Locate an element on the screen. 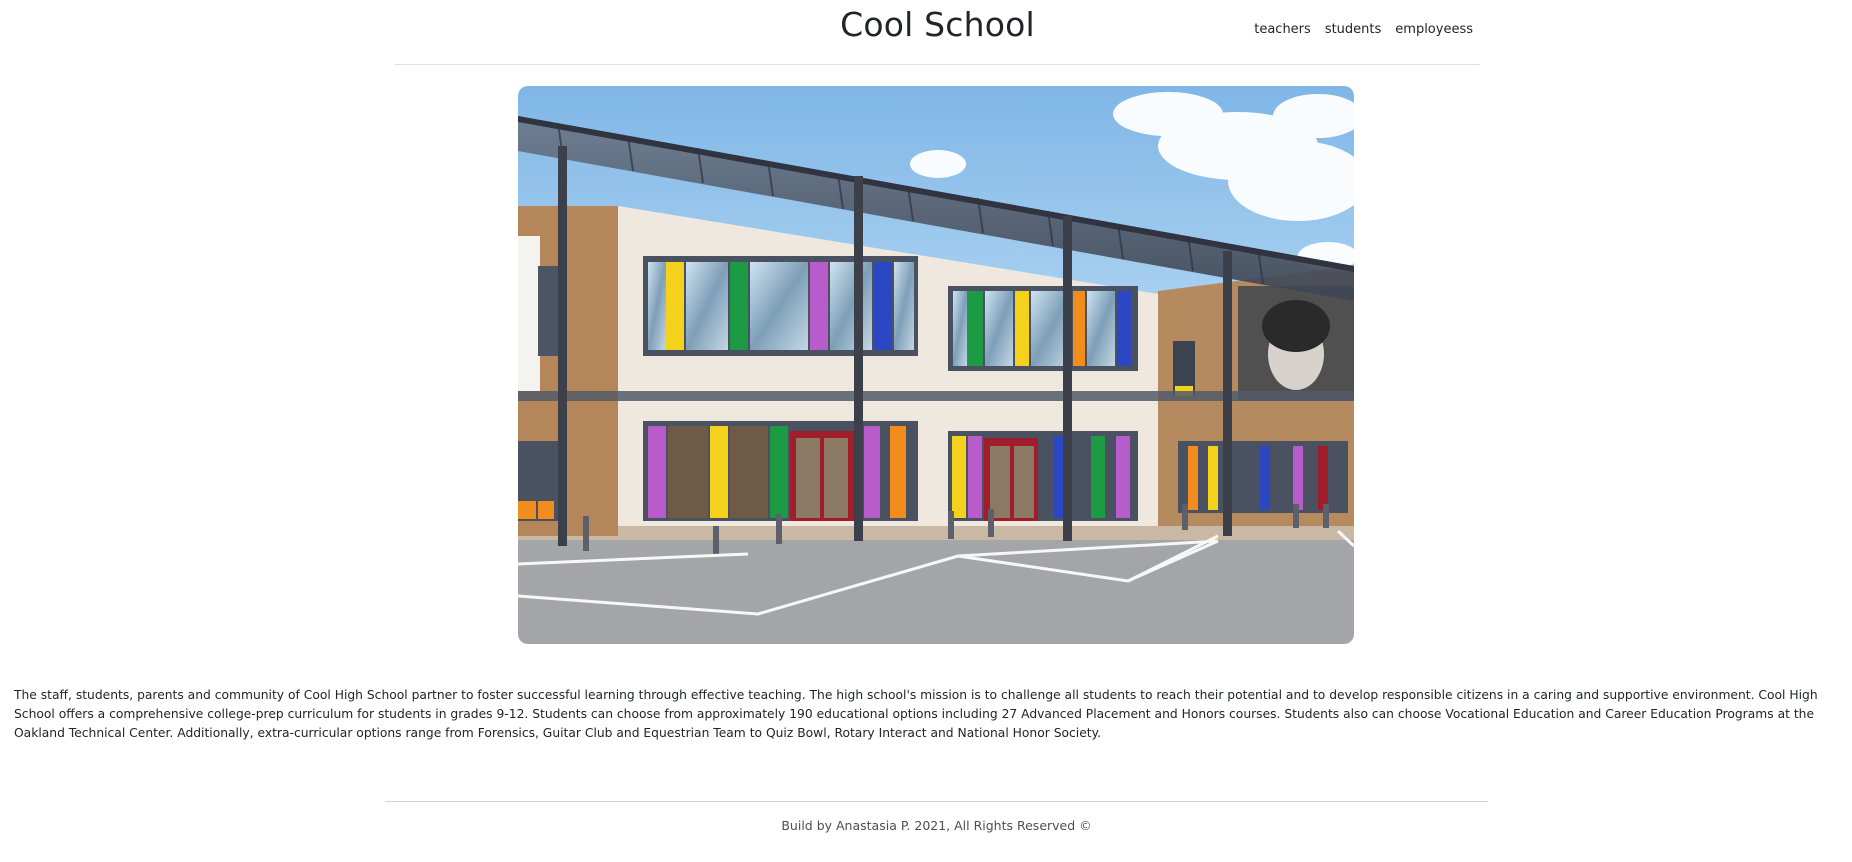 This screenshot has height=862, width=1852. site-header: Cool School teachers students employeess is located at coordinates (937, 32).